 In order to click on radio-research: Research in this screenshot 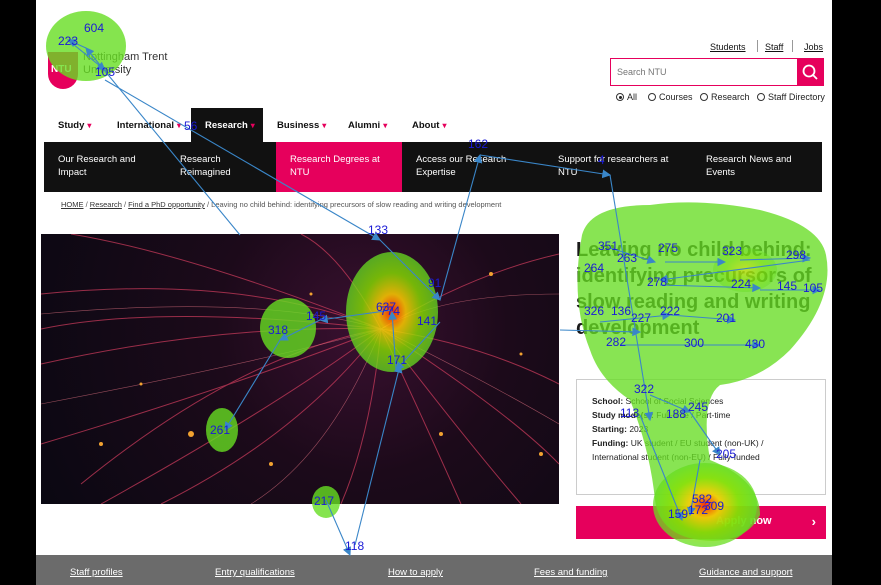, I will do `click(725, 97)`.